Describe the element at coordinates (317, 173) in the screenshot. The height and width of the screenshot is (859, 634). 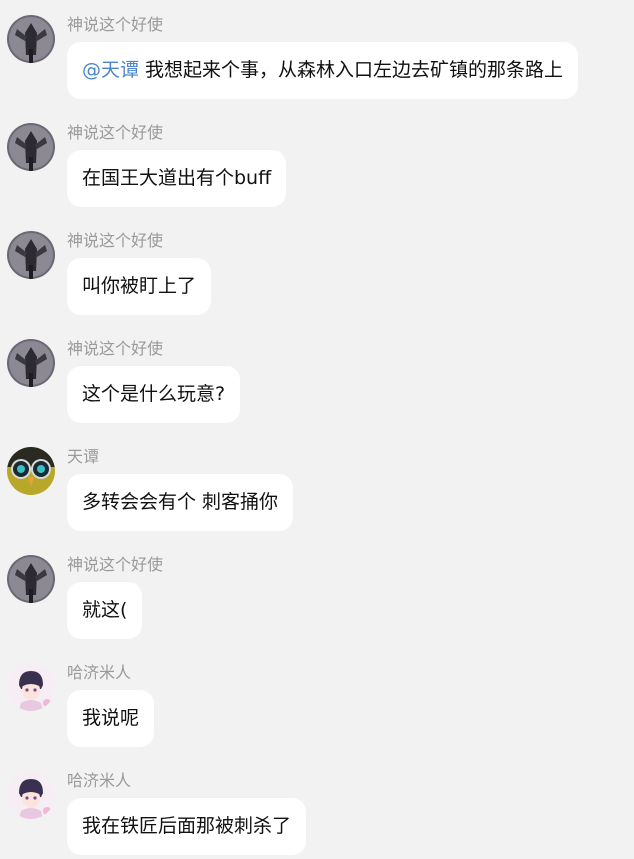
I see `chat-message: 神说这个好使 在国王大道出有个buff` at that location.